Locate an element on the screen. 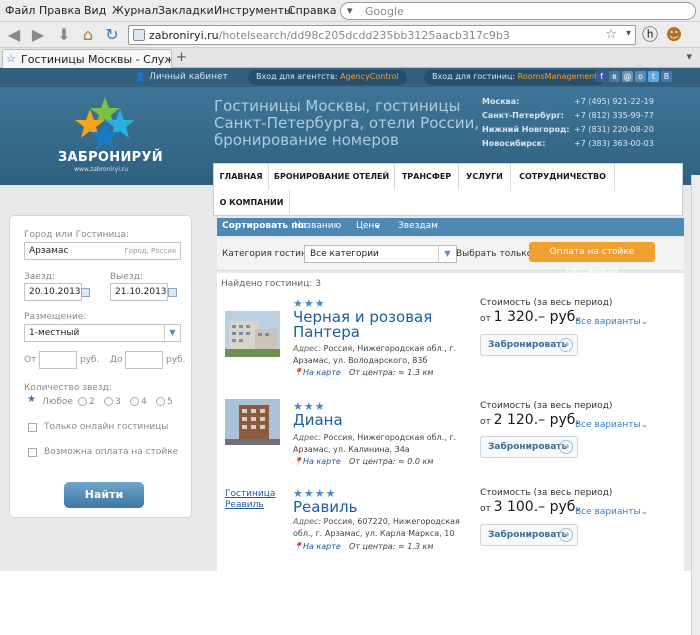 The height and width of the screenshot is (635, 700). pay-at-desk-checkbox is located at coordinates (32, 452).